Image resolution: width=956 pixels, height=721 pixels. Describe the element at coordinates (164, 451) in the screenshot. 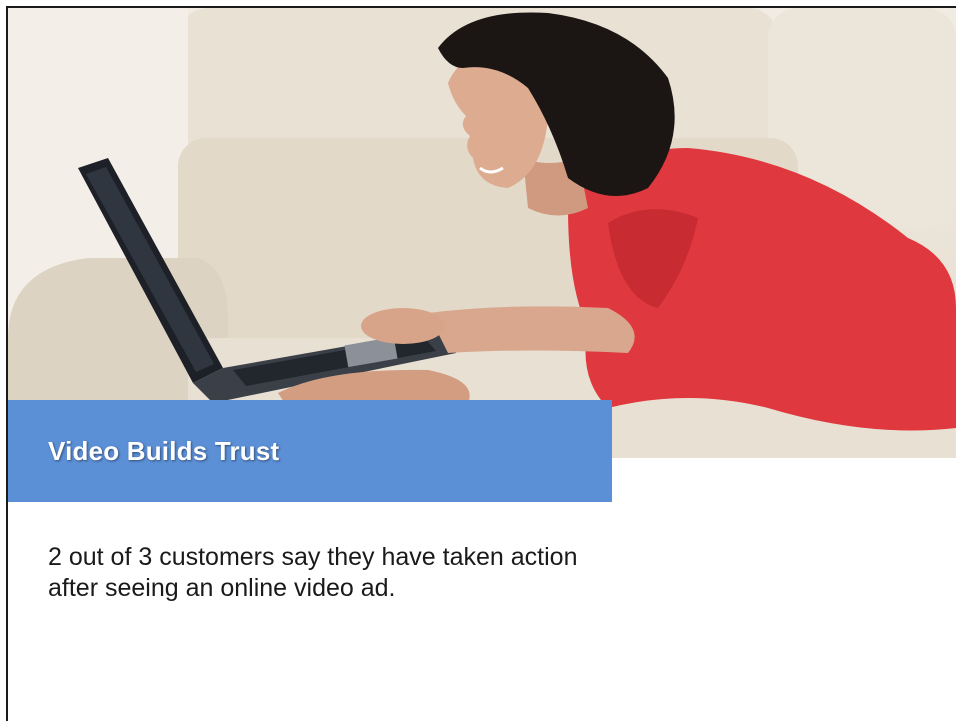

I see `slide-title: Video Builds Trust` at that location.